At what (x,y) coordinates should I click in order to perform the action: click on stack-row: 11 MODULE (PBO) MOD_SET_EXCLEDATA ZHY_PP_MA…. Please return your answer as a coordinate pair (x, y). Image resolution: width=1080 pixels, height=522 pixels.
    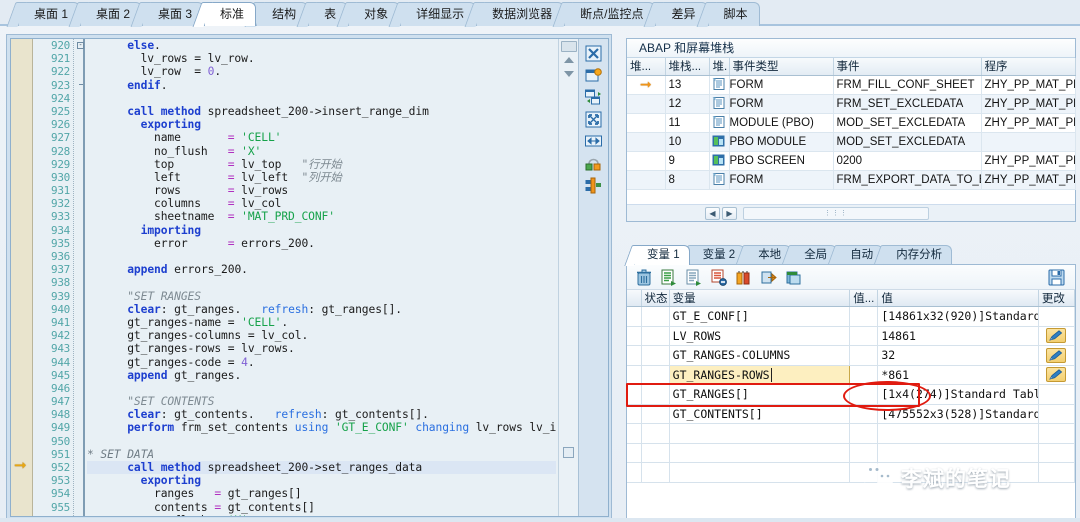
    Looking at the image, I should click on (851, 123).